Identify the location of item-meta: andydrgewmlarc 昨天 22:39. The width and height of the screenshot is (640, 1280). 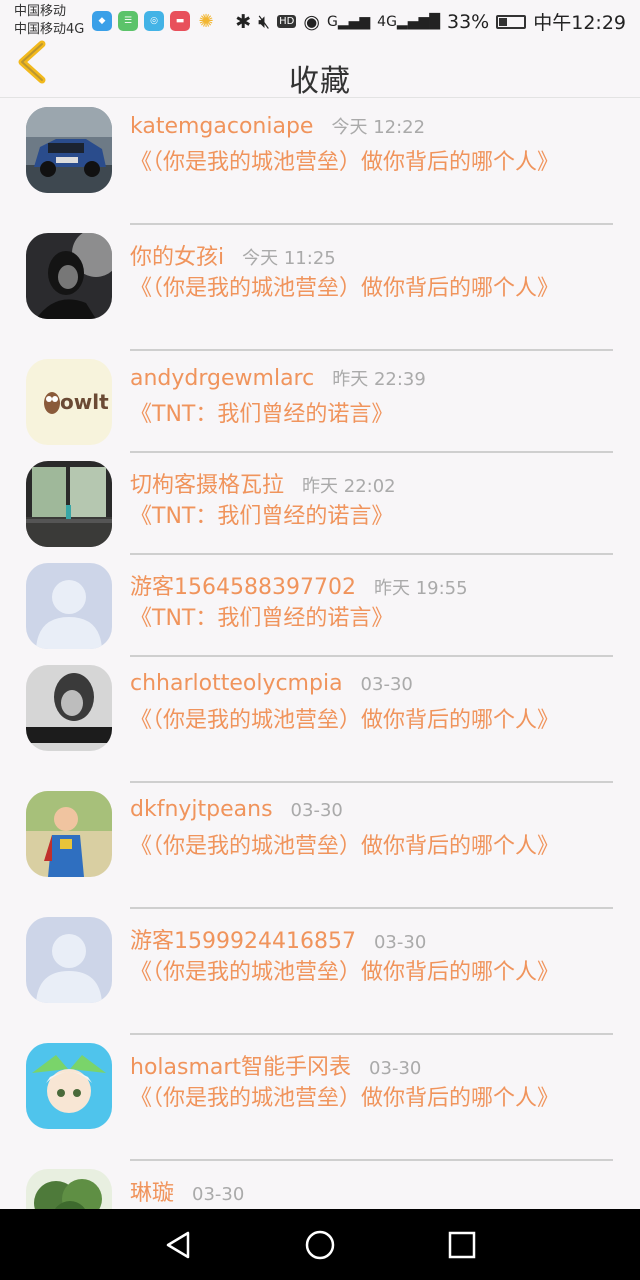
(371, 382).